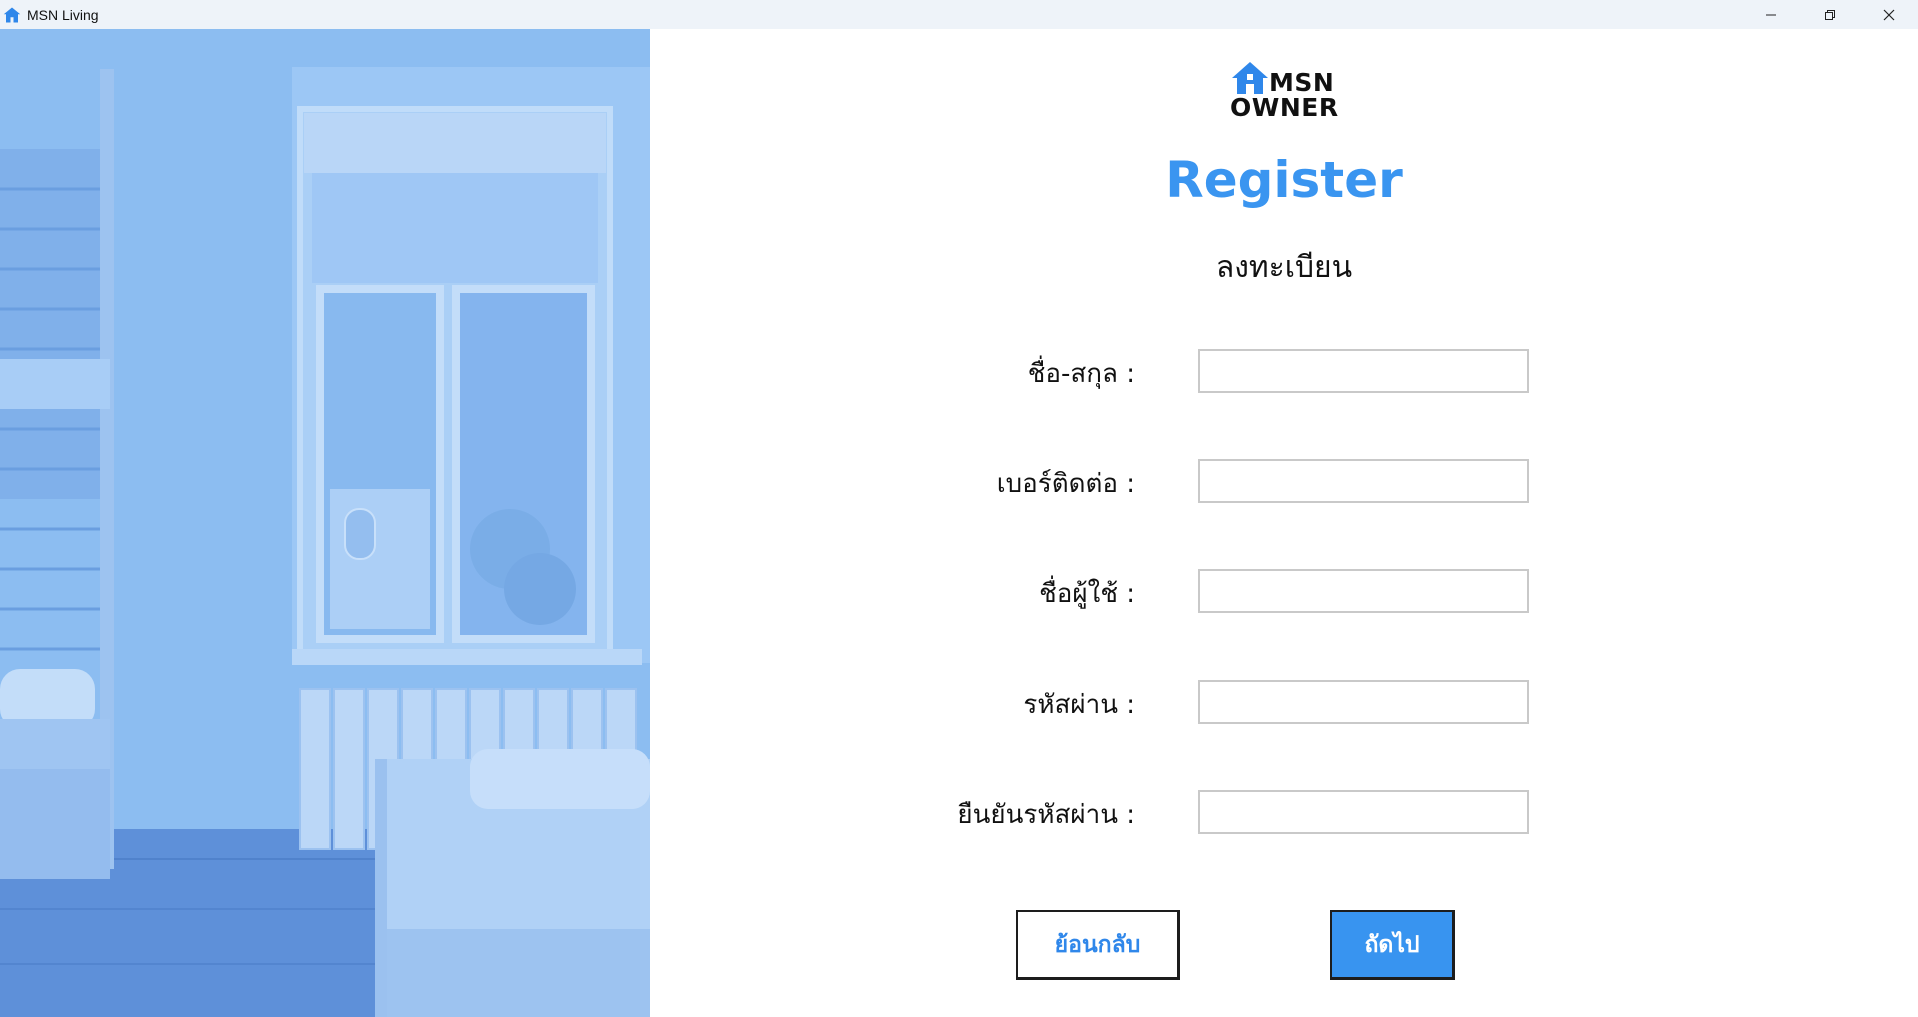 The width and height of the screenshot is (1918, 1017). Describe the element at coordinates (1079, 705) in the screenshot. I see `password-label: รหัสผ่าน :` at that location.